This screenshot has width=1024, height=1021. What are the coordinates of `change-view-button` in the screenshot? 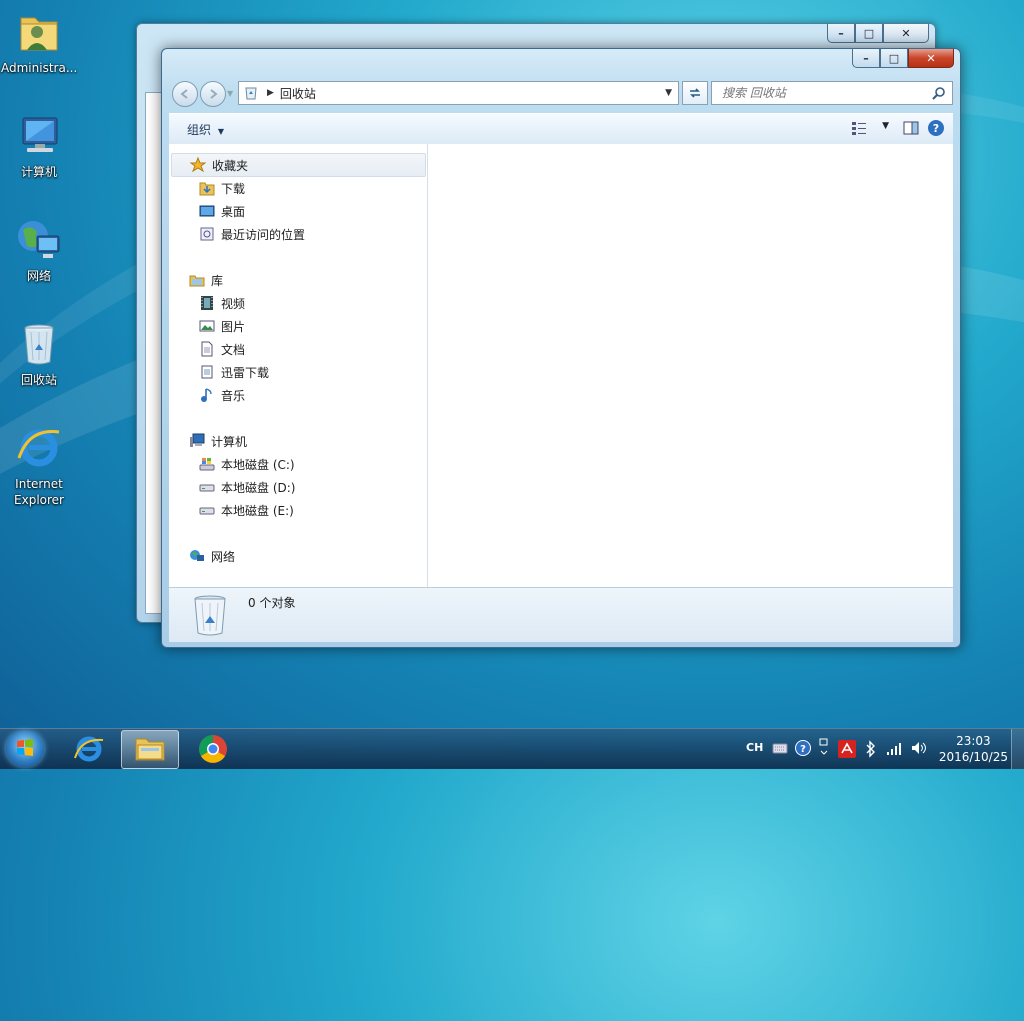 It's located at (859, 129).